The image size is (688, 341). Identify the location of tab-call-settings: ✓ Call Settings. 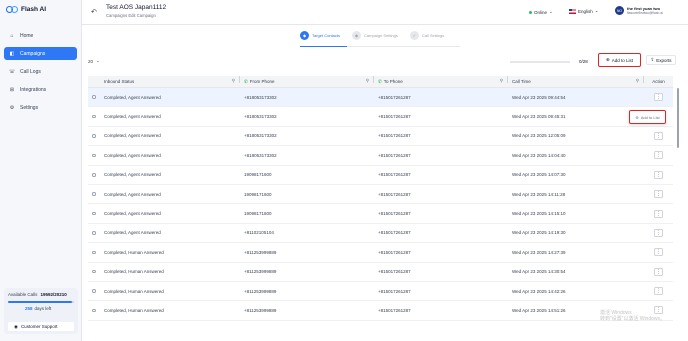
(426, 35).